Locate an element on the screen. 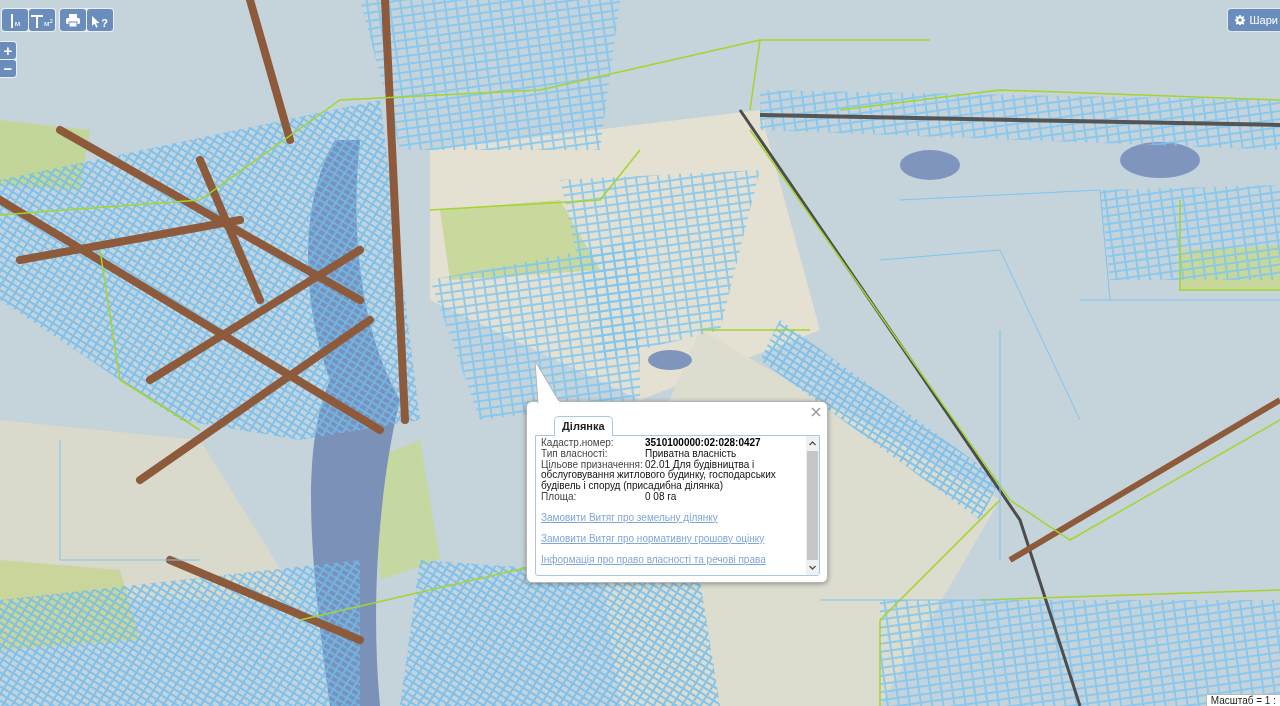  field-label: Тип власності: is located at coordinates (574, 454).